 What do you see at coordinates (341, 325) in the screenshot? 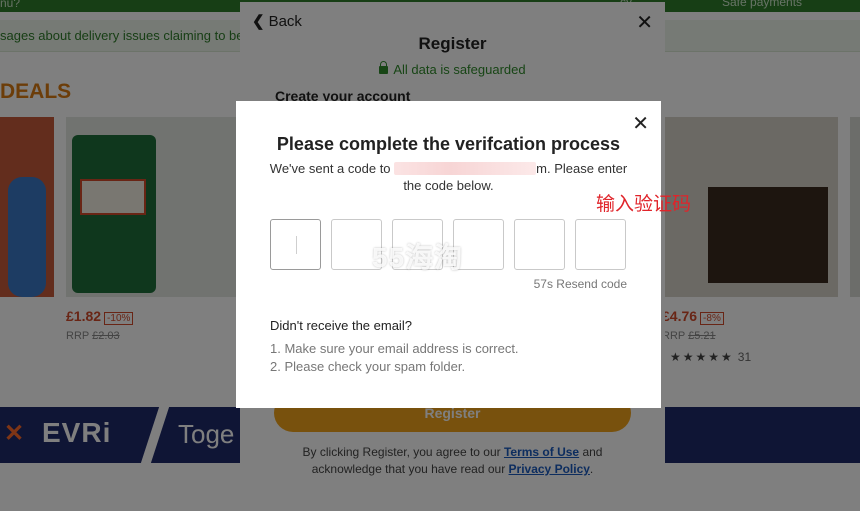
I see `help-heading: Didn't receive the email?` at bounding box center [341, 325].